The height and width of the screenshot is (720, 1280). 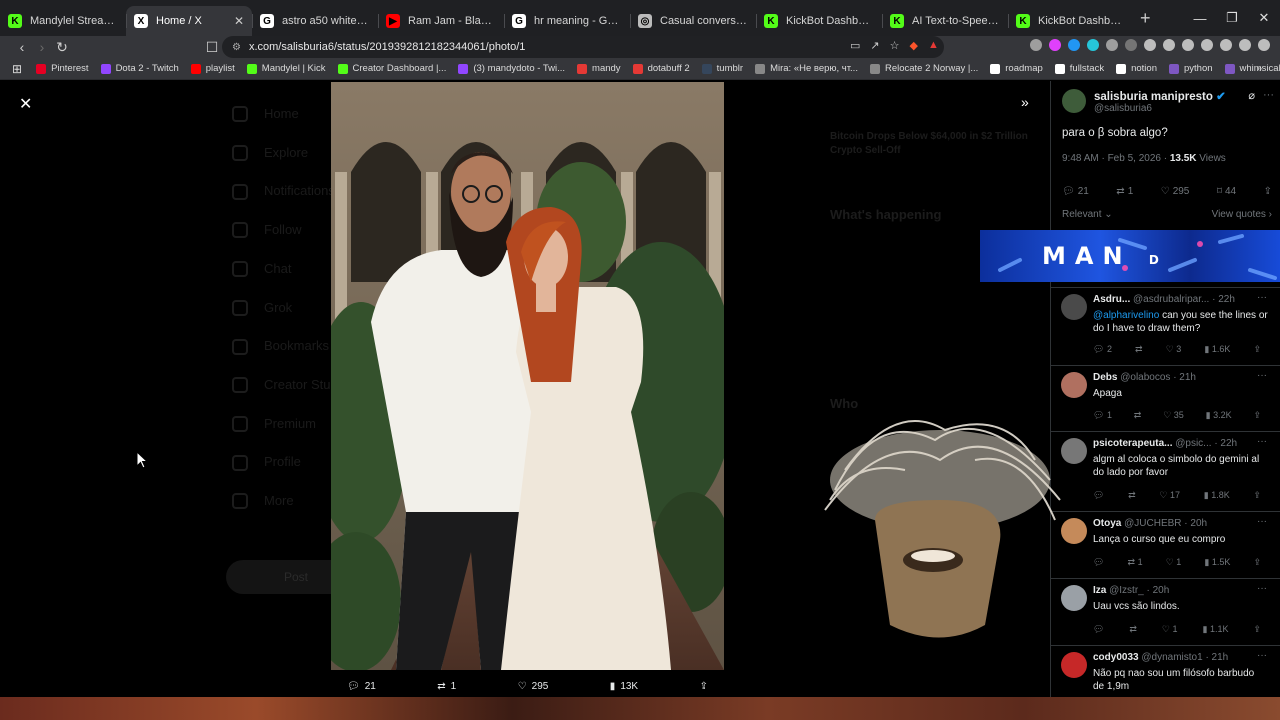 What do you see at coordinates (1215, 629) in the screenshot?
I see `reply-views-button: ▮ 1.1K` at bounding box center [1215, 629].